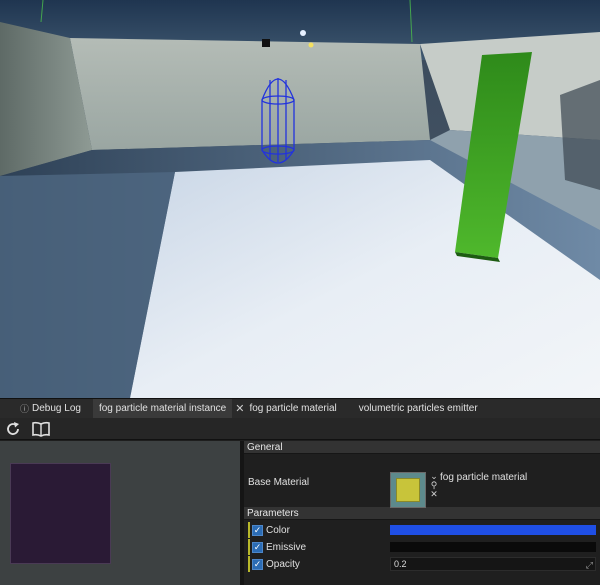  I want to click on info-circle-icon: ⓘ, so click(25, 409).